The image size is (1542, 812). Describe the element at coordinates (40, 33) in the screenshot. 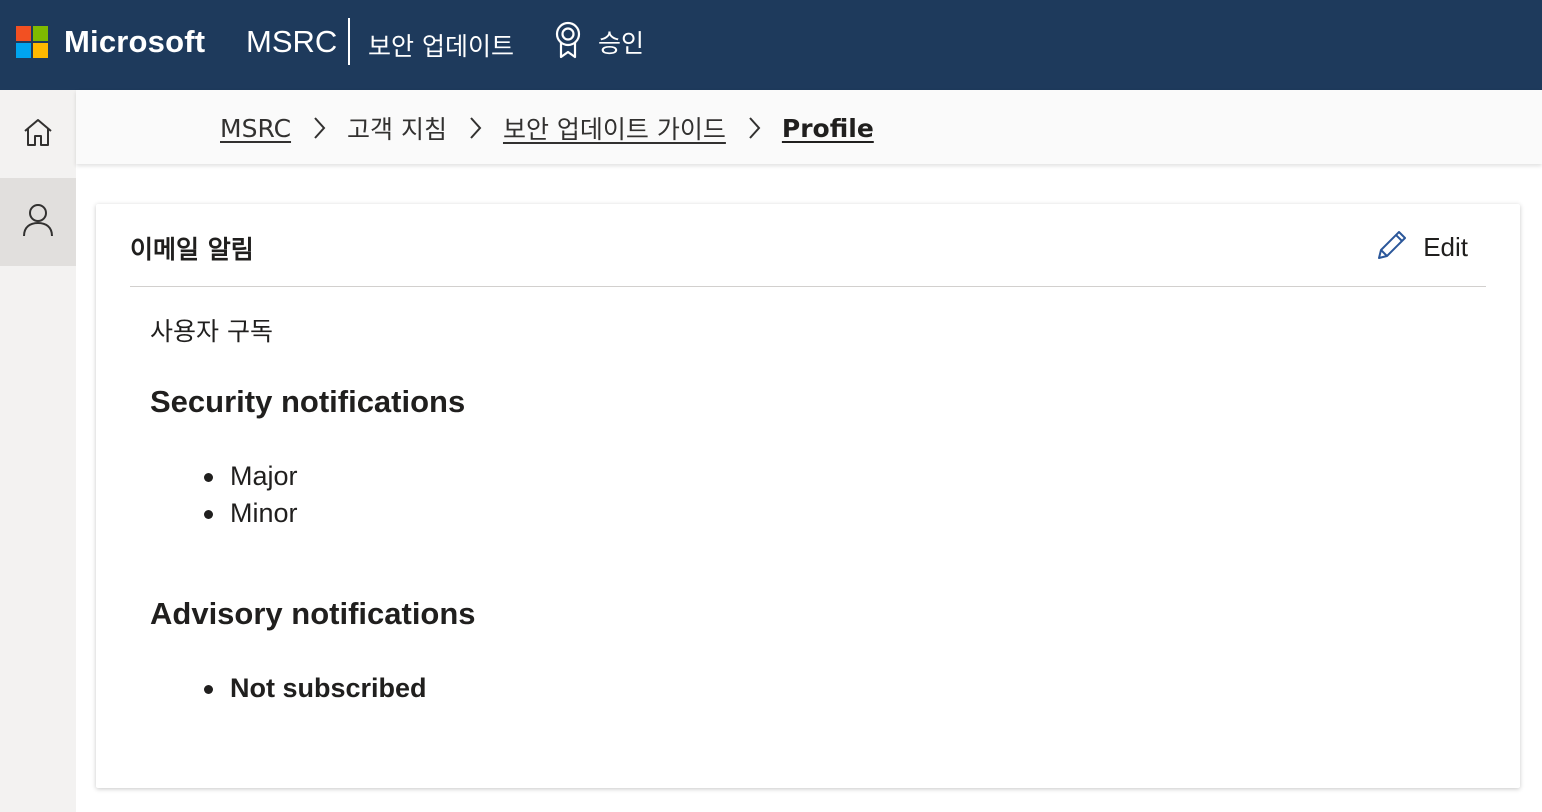

I see `logo-square-green` at that location.